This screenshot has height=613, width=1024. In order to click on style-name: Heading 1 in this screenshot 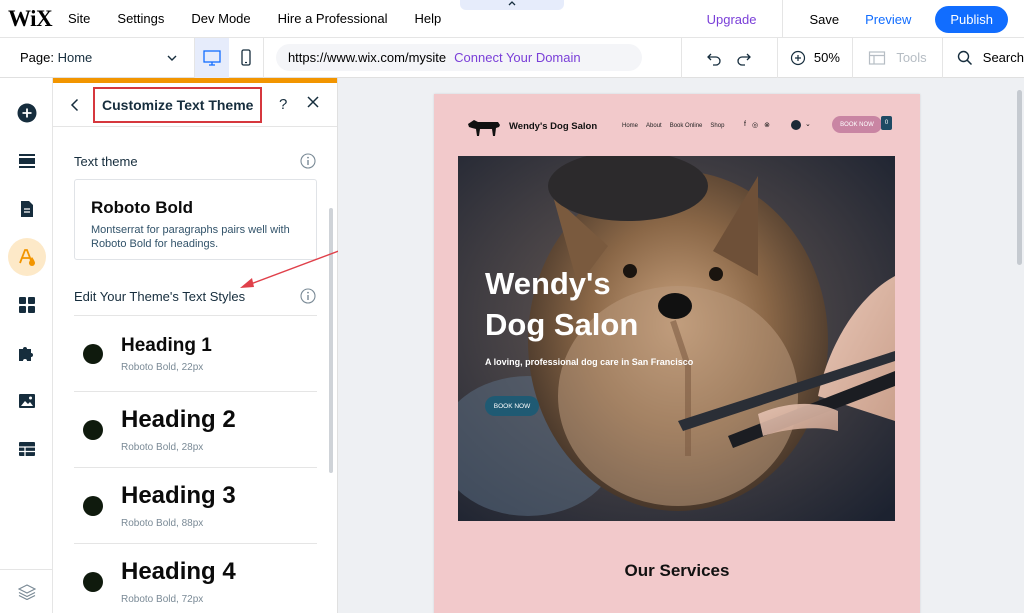, I will do `click(166, 345)`.